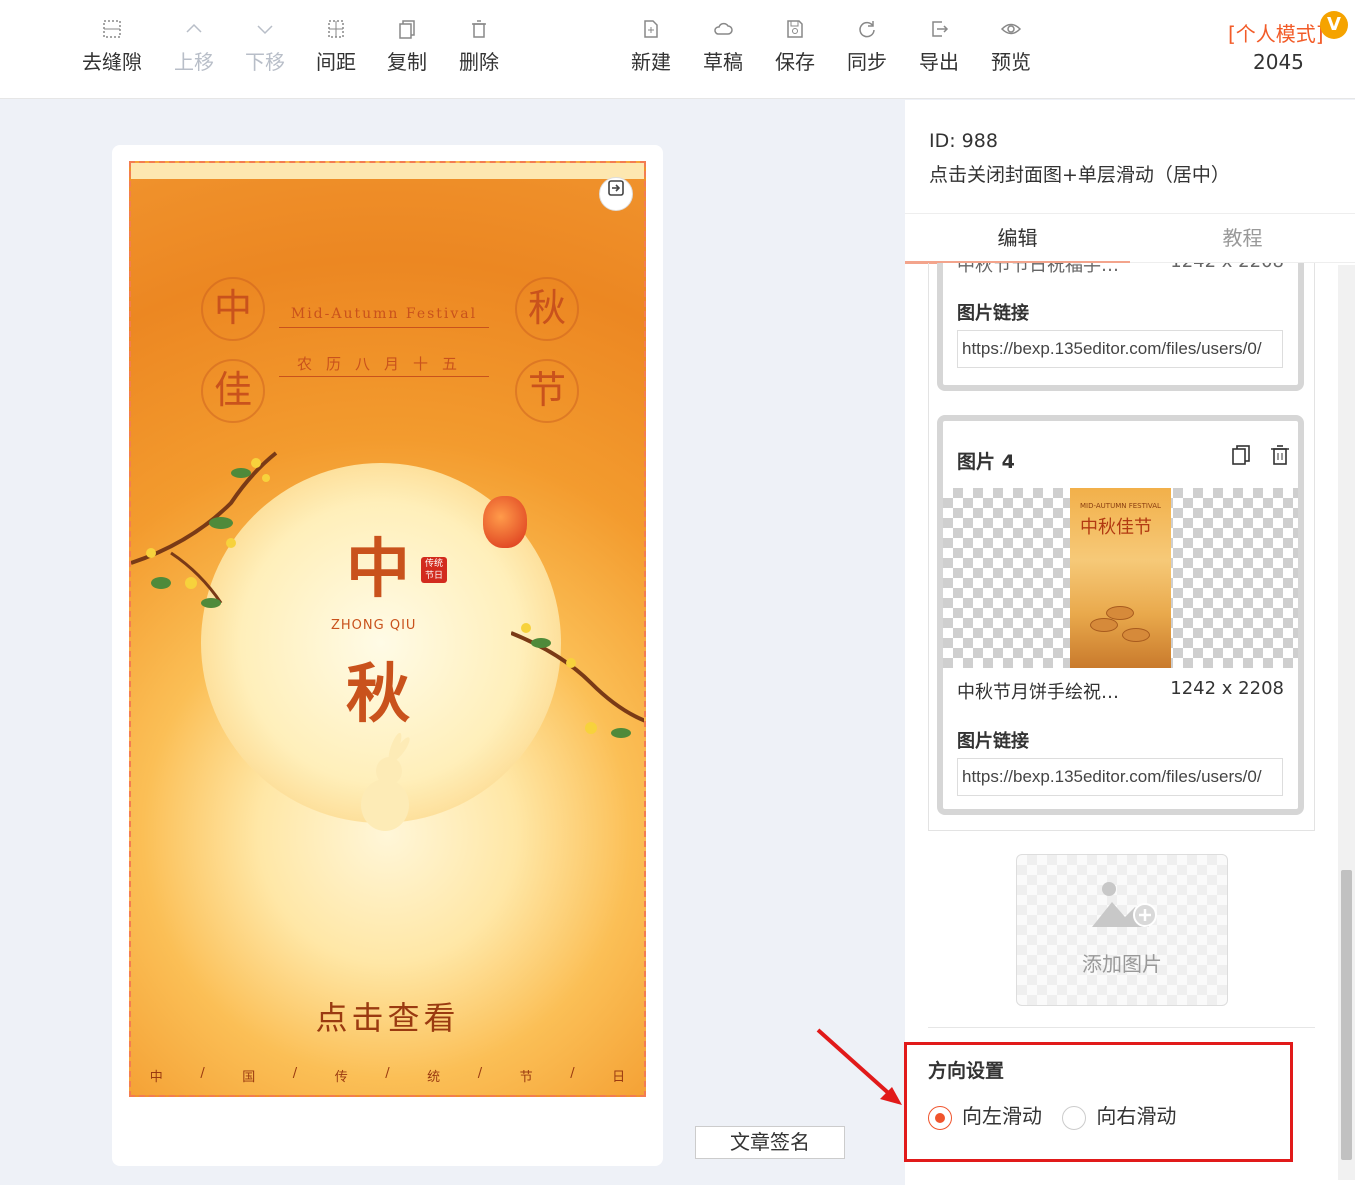 Image resolution: width=1355 pixels, height=1185 pixels. I want to click on panel-tabs: 编辑 教程, so click(1130, 238).